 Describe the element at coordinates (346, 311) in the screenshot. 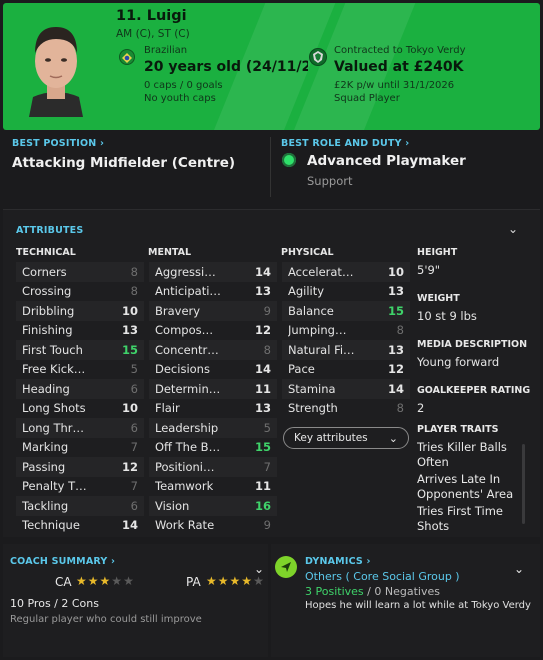

I see `attribute-row: Balance 15` at that location.